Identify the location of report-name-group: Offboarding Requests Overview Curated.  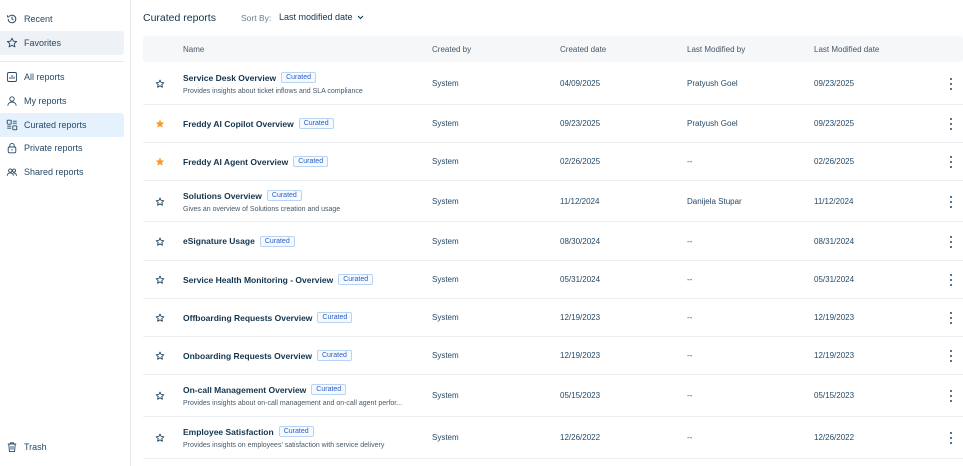
(268, 317).